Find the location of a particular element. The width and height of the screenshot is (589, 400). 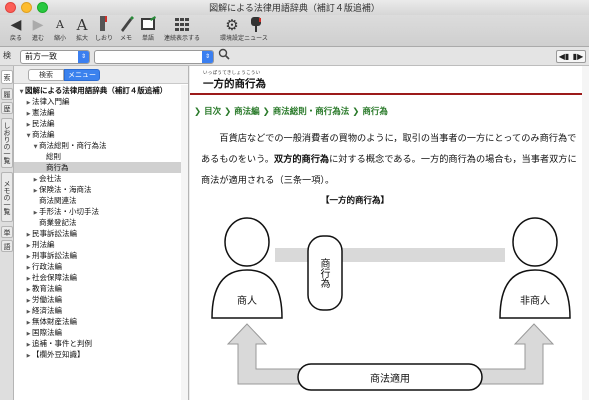

tree-item: ▶ 刑法編 is located at coordinates (101, 244).